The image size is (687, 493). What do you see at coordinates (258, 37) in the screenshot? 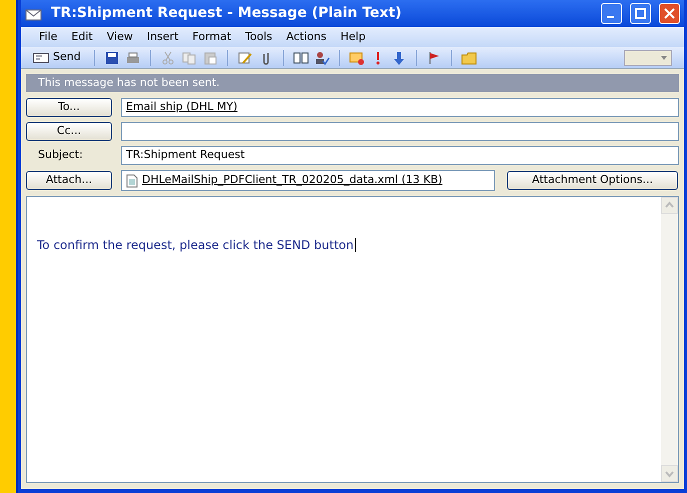
I see `menu-item: Tools` at bounding box center [258, 37].